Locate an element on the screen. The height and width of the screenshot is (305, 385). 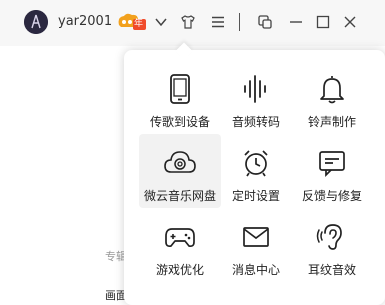
phone-icon is located at coordinates (180, 89).